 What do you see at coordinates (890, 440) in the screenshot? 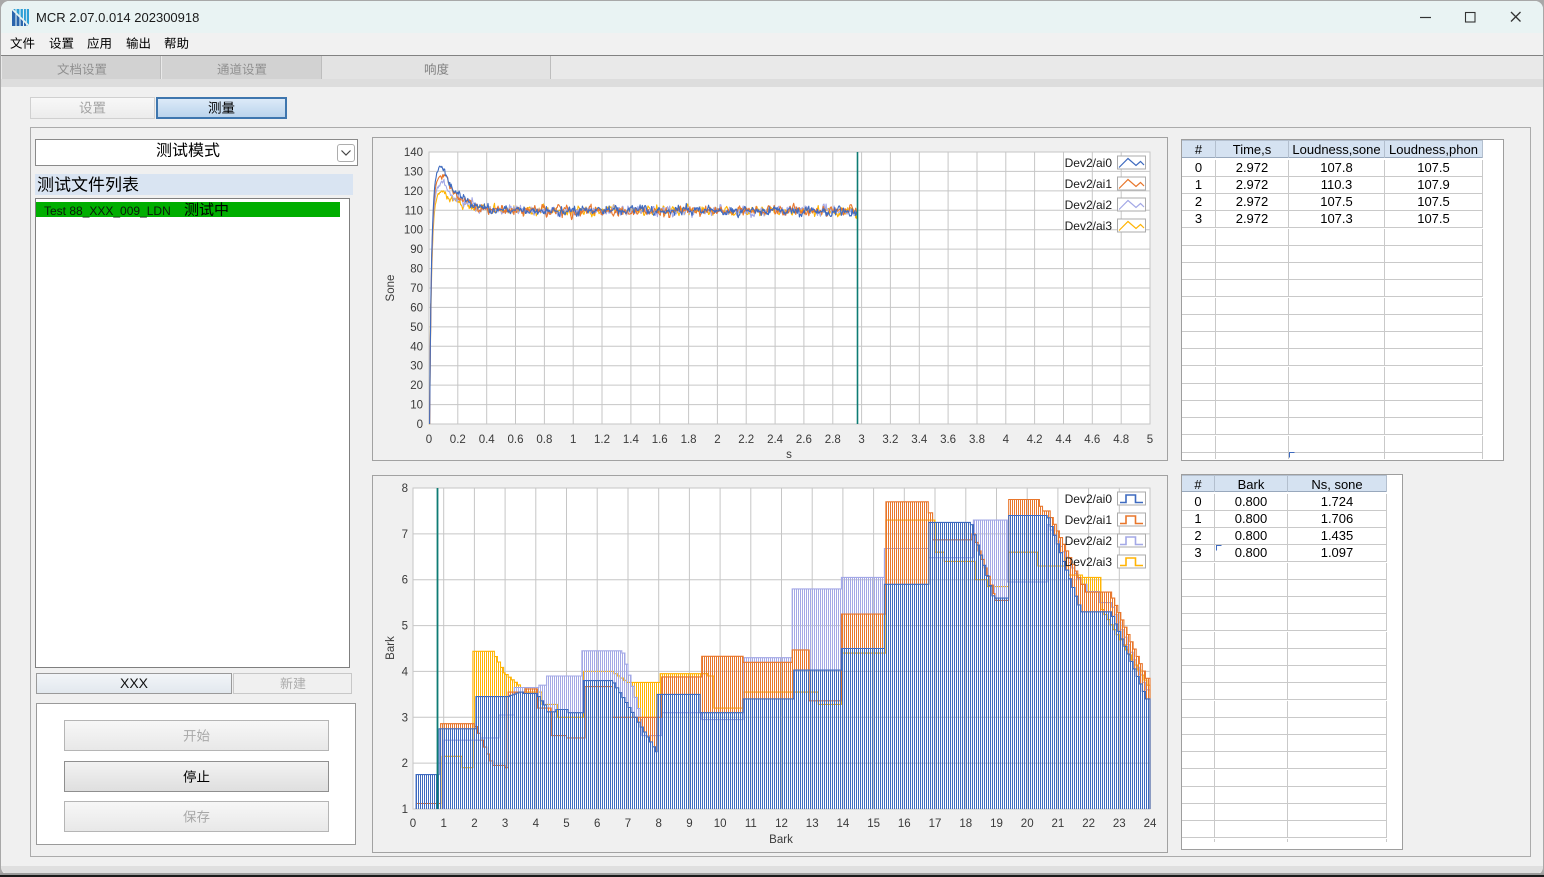
I see `svg-text: 3.2` at bounding box center [890, 440].